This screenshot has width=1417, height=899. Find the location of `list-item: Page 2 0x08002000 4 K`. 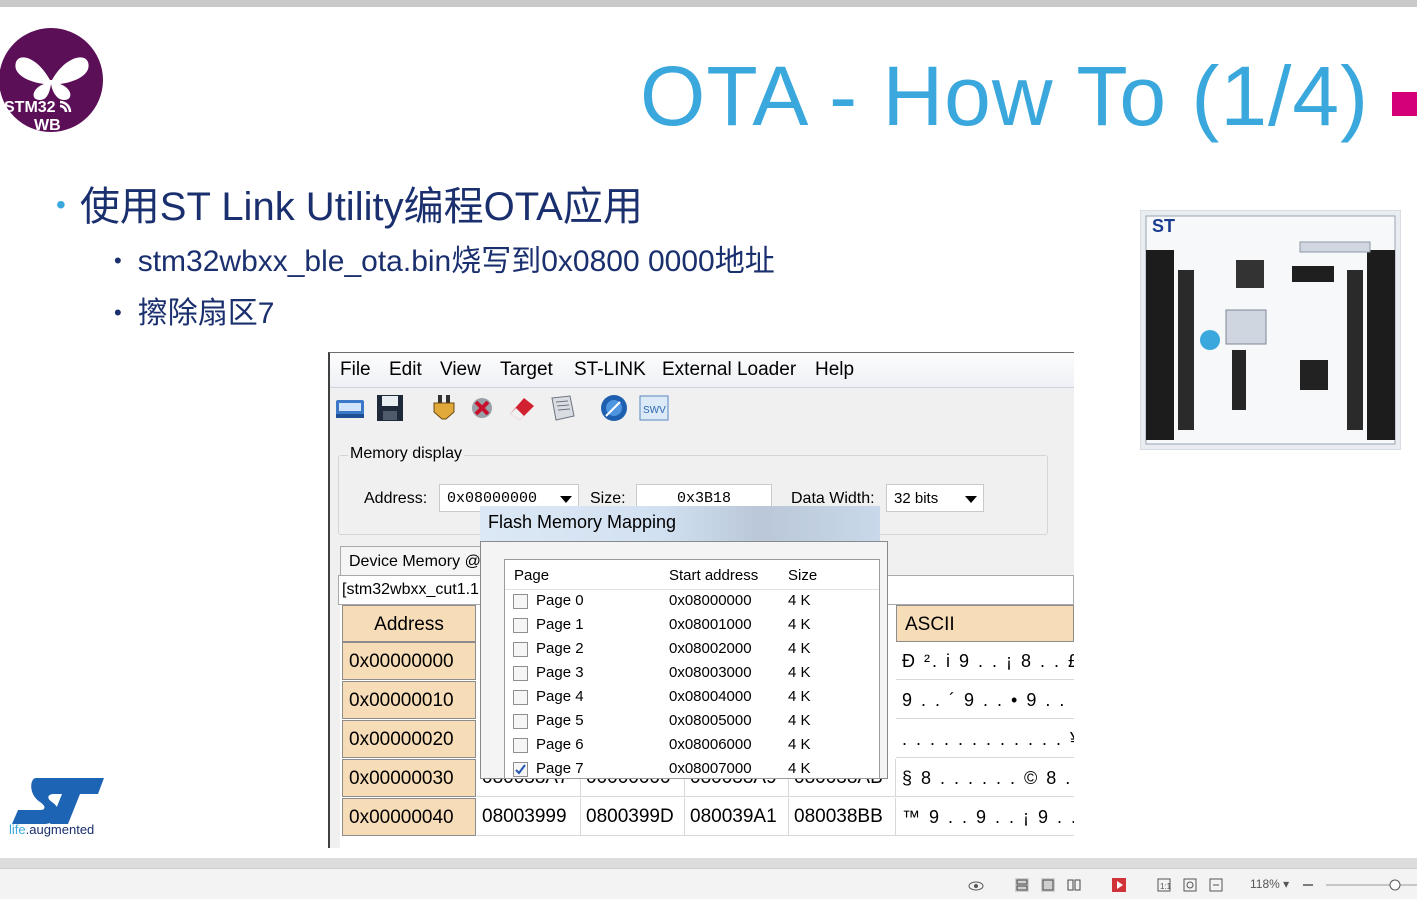

list-item: Page 2 0x08002000 4 K is located at coordinates (692, 650).